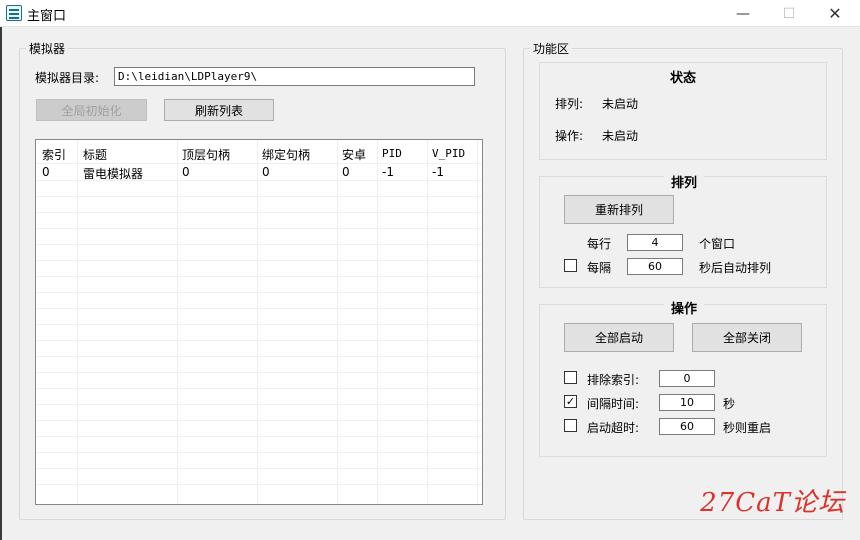 Image resolution: width=860 pixels, height=540 pixels. I want to click on interval-time-checkbox: ✓, so click(570, 401).